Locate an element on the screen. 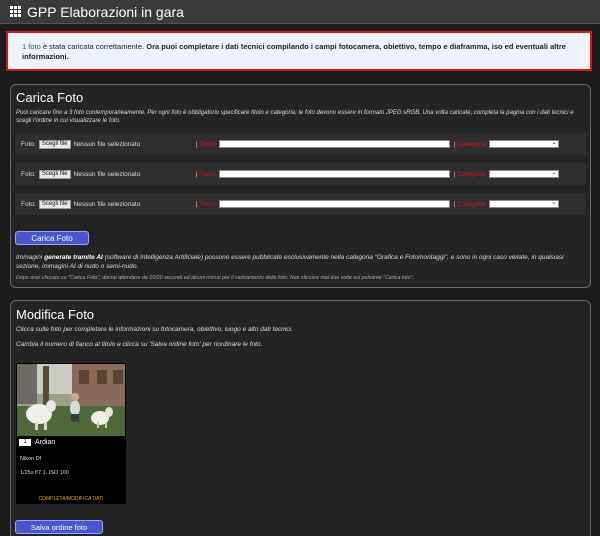  ai-bold: generate tramite AI is located at coordinates (73, 257).